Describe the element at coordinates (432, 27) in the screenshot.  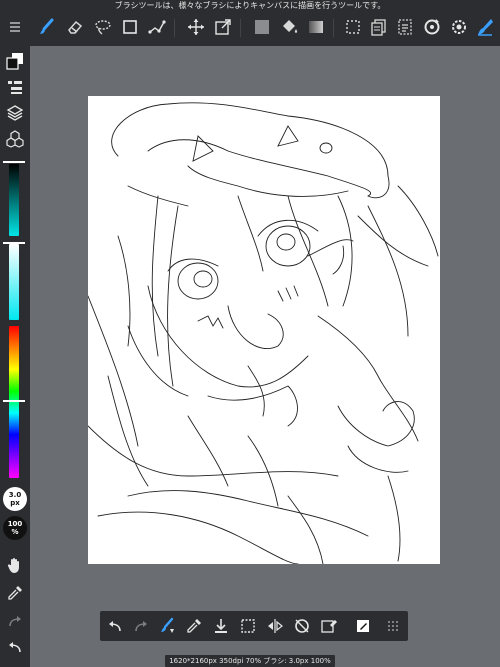
I see `rotate-icon` at that location.